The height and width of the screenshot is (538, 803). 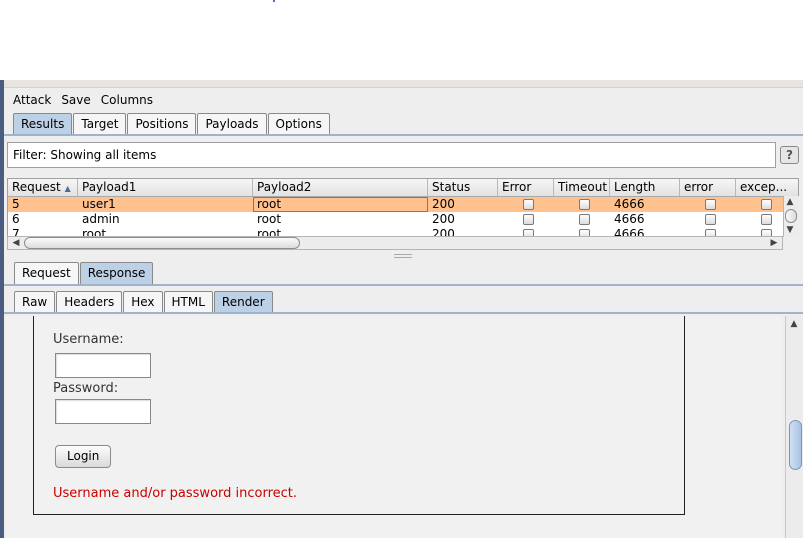 I want to click on window-titlebar, so click(x=403, y=84).